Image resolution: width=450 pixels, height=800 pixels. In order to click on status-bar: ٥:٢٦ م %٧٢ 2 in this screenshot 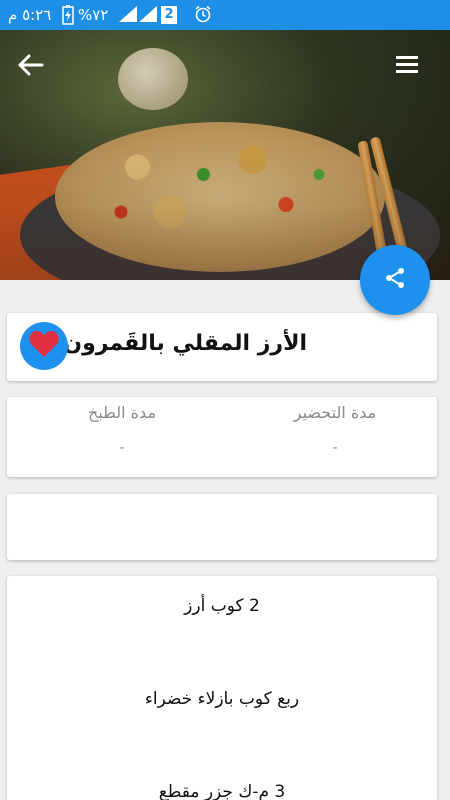, I will do `click(225, 15)`.